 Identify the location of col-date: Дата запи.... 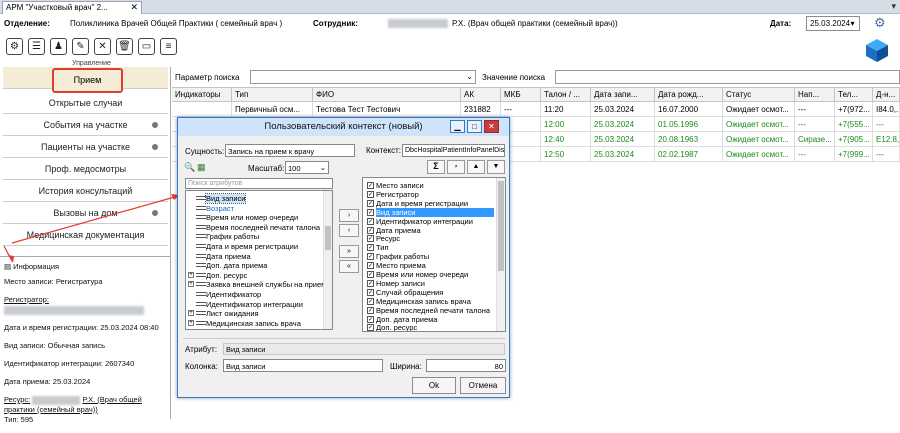
(623, 94).